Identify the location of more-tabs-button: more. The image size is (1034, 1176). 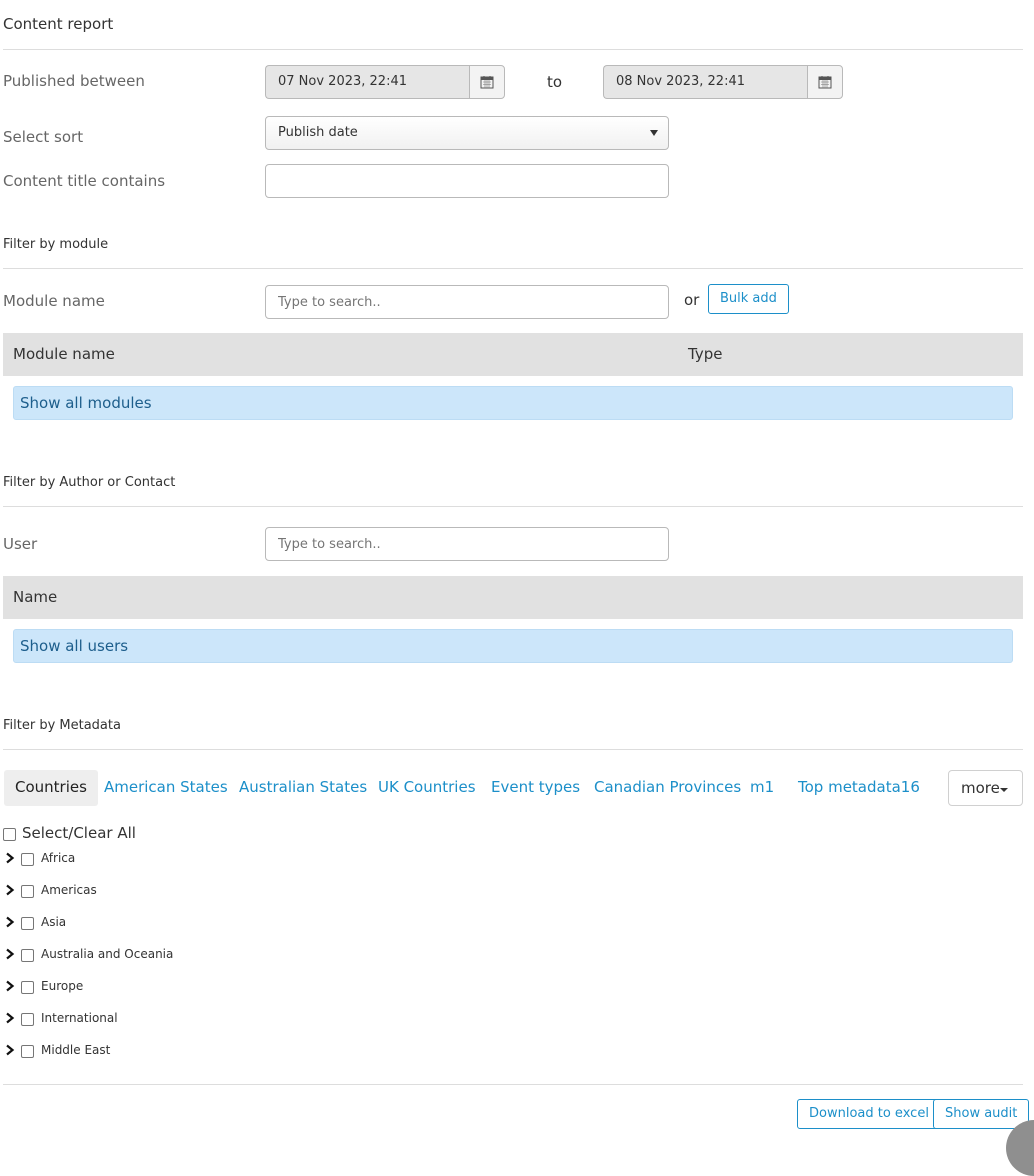
(985, 788).